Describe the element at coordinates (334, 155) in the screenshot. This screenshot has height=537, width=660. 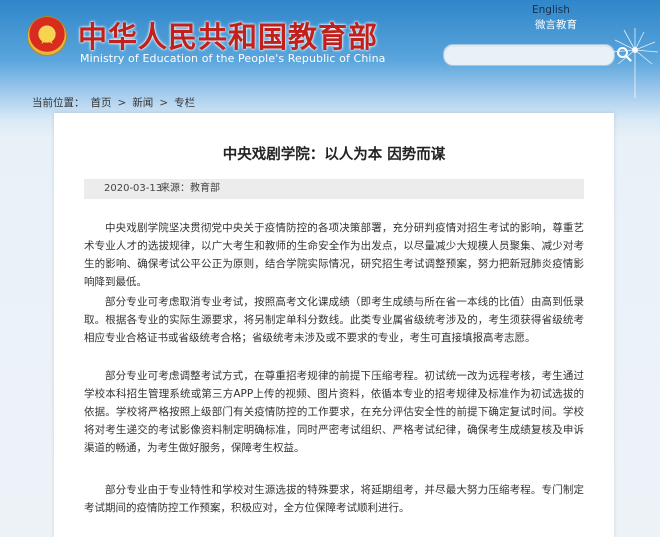
I see `article-title: 中央戏剧学院：以人为本 因势而谋` at that location.